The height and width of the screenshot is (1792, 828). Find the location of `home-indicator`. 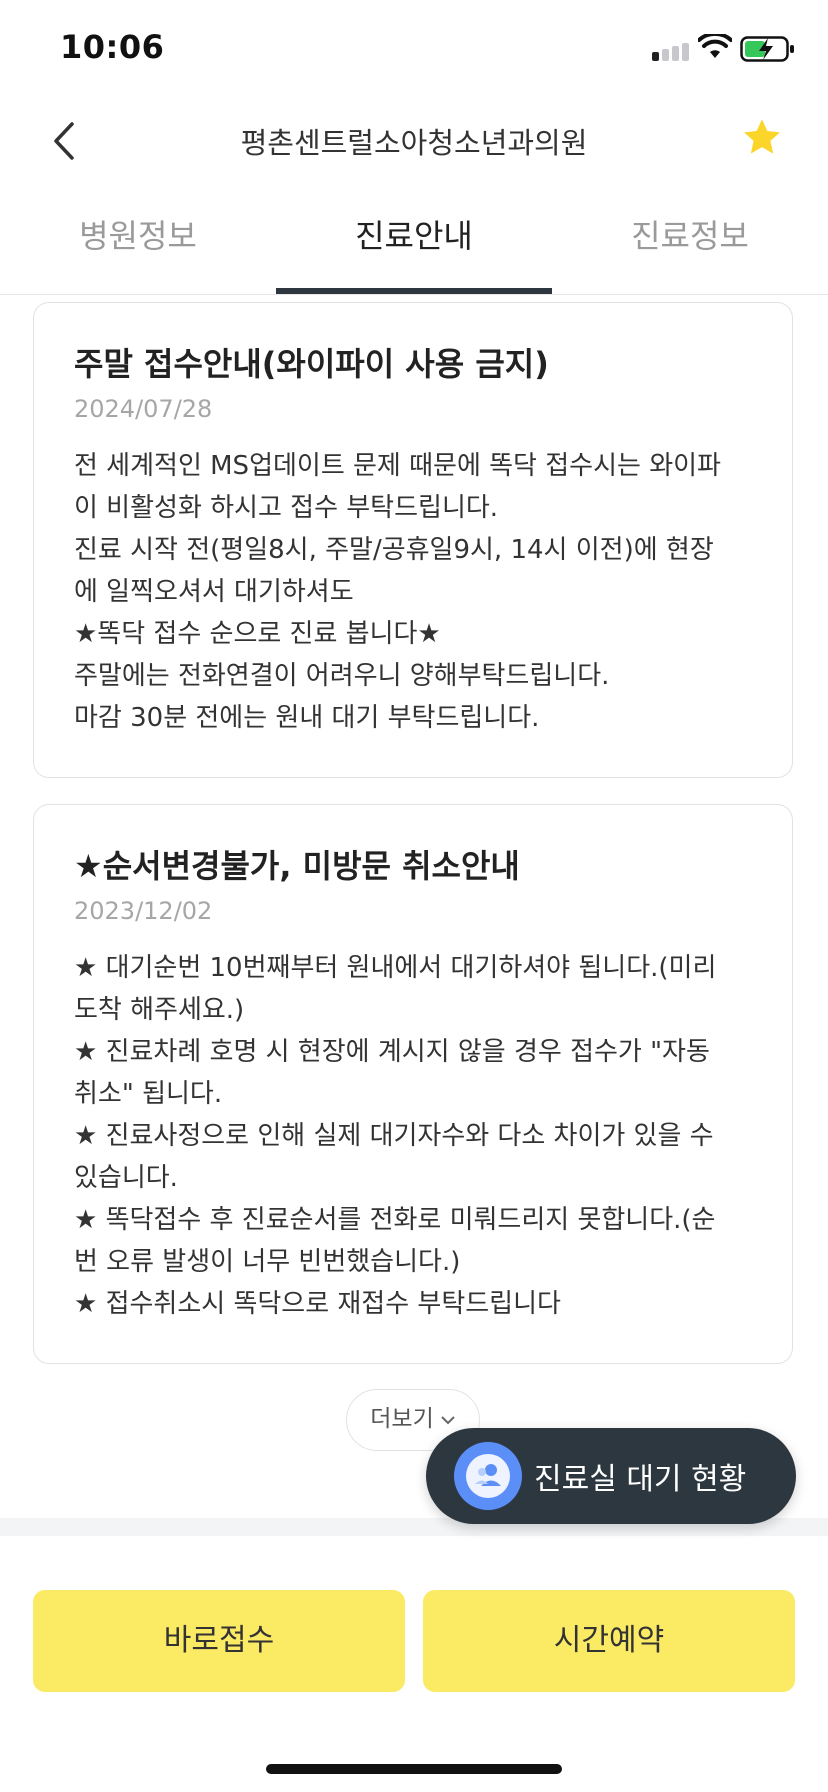

home-indicator is located at coordinates (414, 1769).